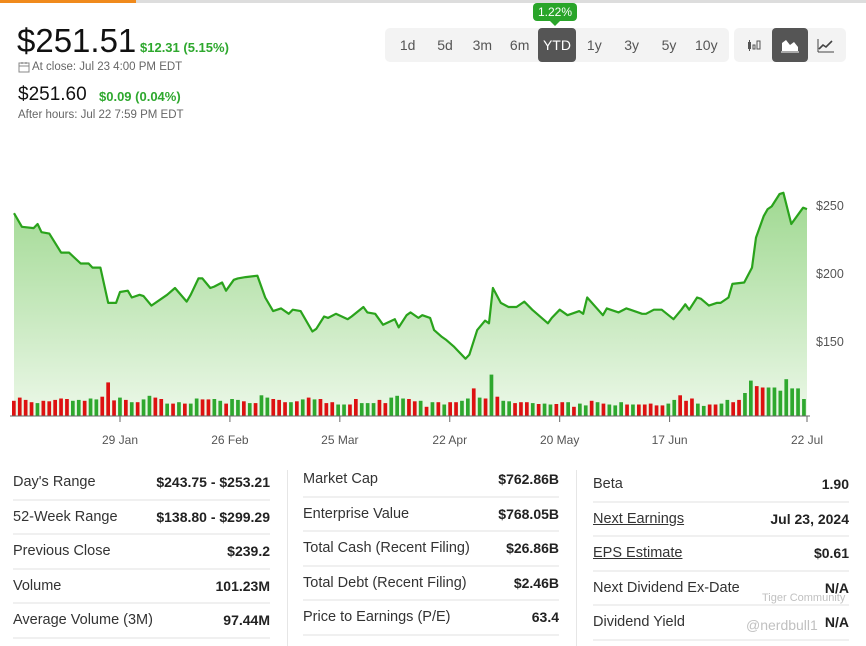 This screenshot has height=646, width=866. What do you see at coordinates (706, 45) in the screenshot?
I see `range-10y: 10y` at bounding box center [706, 45].